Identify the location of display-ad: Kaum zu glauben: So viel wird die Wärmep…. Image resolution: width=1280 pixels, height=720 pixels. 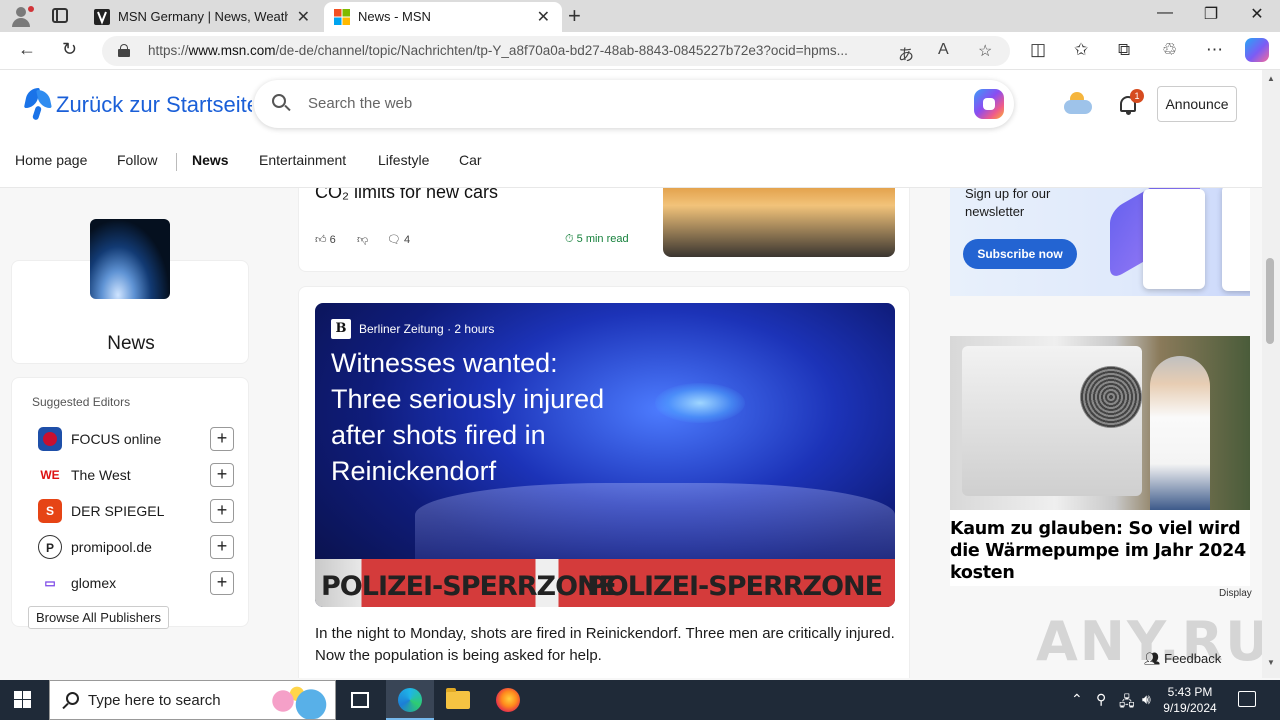
(1100, 461).